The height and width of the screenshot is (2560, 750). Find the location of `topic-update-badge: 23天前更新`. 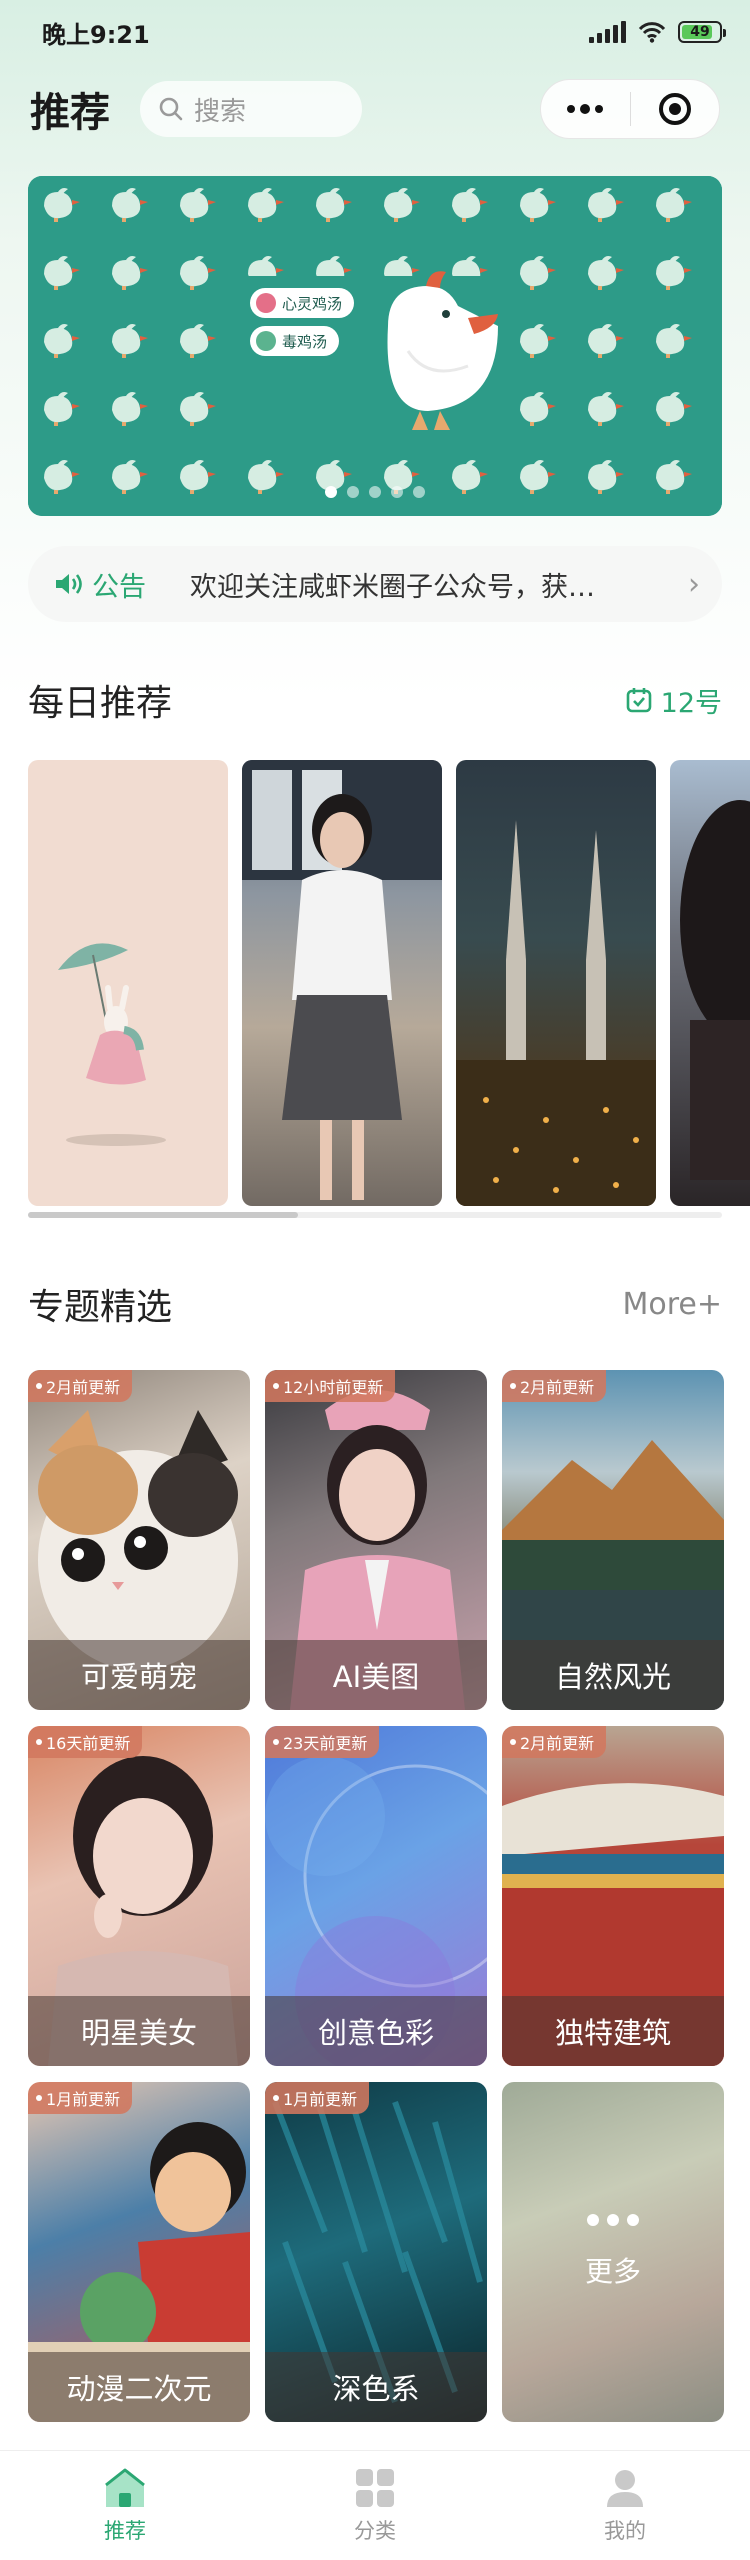

topic-update-badge: 23天前更新 is located at coordinates (322, 1742).